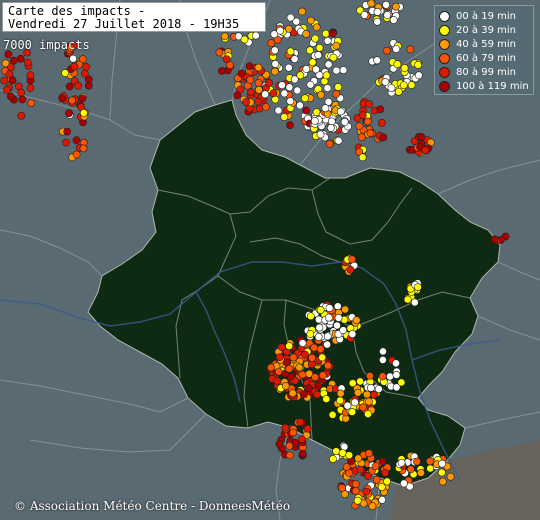 The image size is (540, 520). I want to click on legend-item-5: 100 à 119 min, so click(484, 86).